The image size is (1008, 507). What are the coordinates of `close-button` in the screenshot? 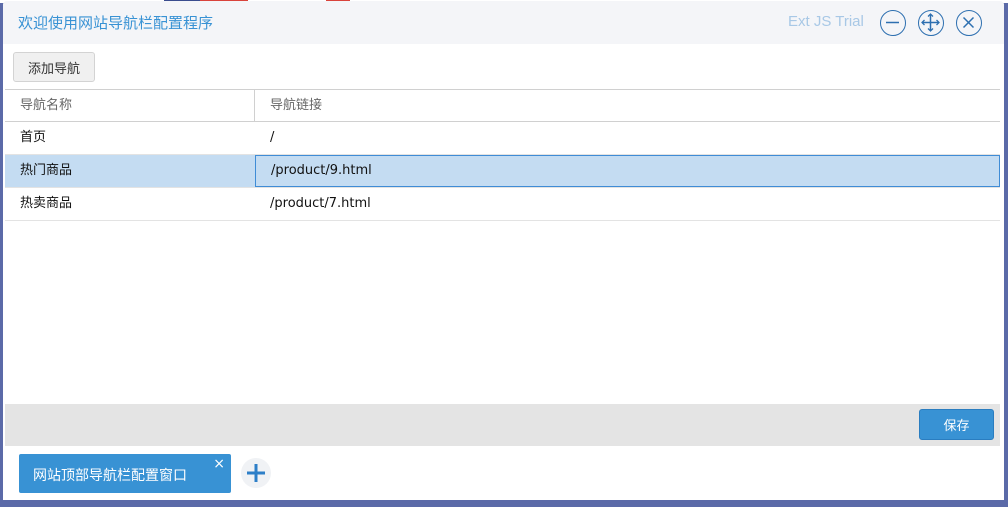 It's located at (969, 23).